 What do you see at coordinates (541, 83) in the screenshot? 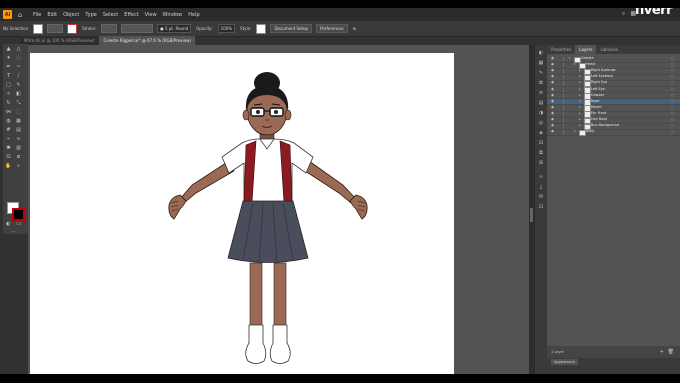
I see `symbols-panel-icon: ✿` at bounding box center [541, 83].